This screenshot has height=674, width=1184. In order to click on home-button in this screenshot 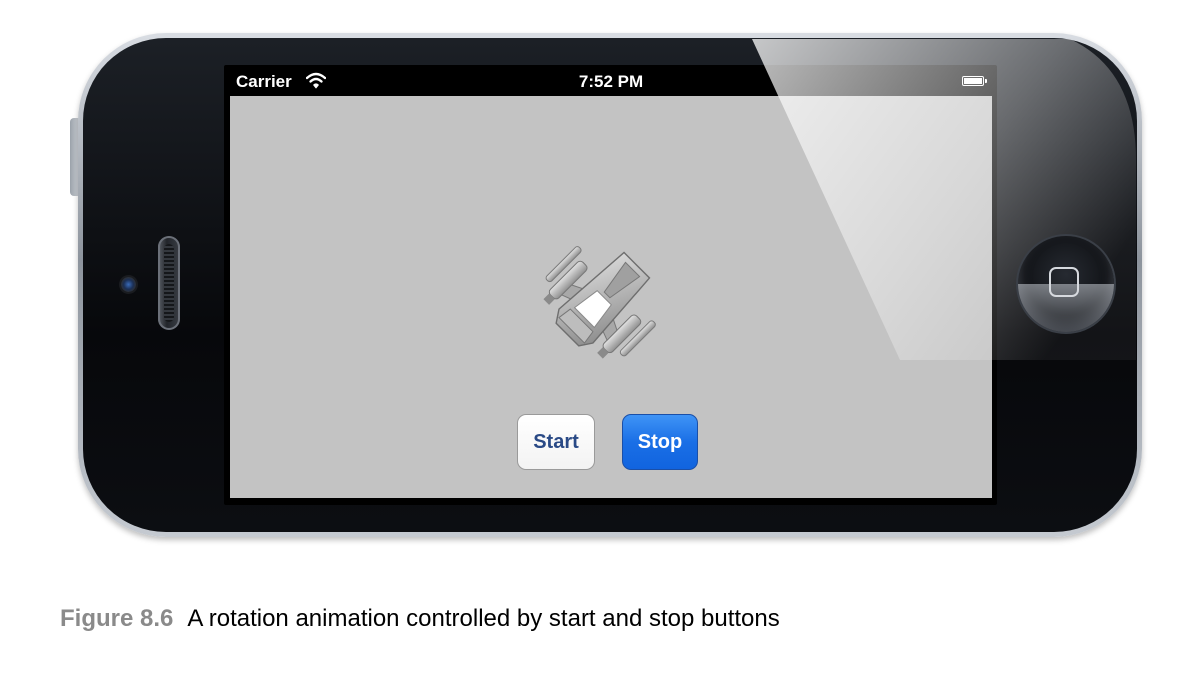, I will do `click(1066, 284)`.